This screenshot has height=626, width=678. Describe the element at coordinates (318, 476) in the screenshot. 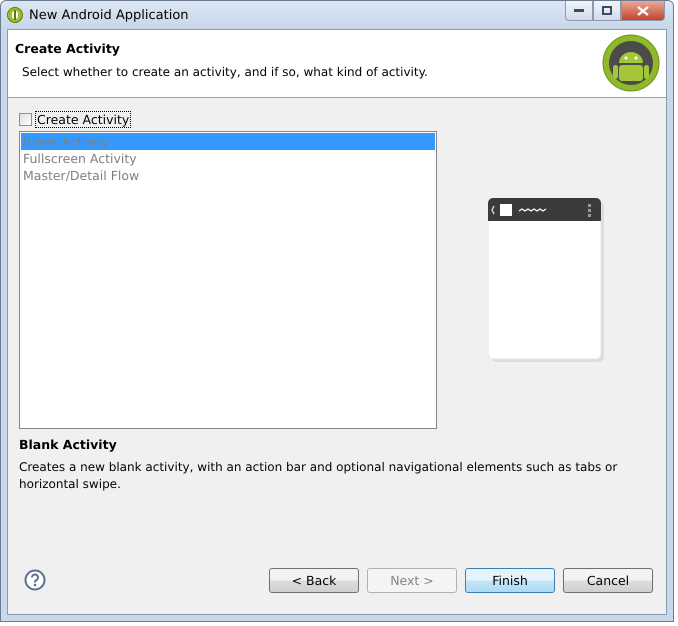

I see `template-description: Creates a new blank activity, with an action bar and optional navigational elements such as tabs or horizontal swipe.` at that location.